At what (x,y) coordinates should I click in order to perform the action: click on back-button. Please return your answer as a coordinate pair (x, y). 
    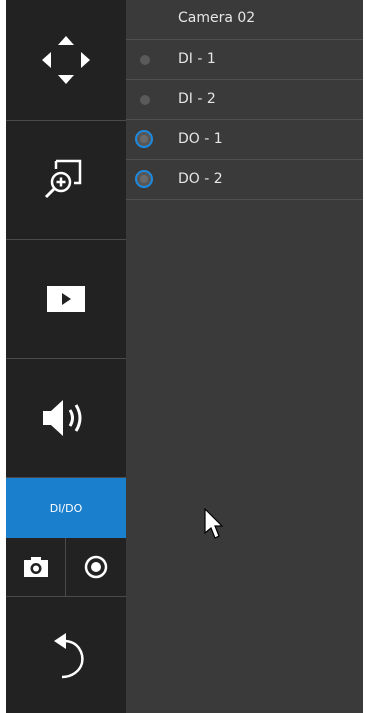
    Looking at the image, I should click on (66, 655).